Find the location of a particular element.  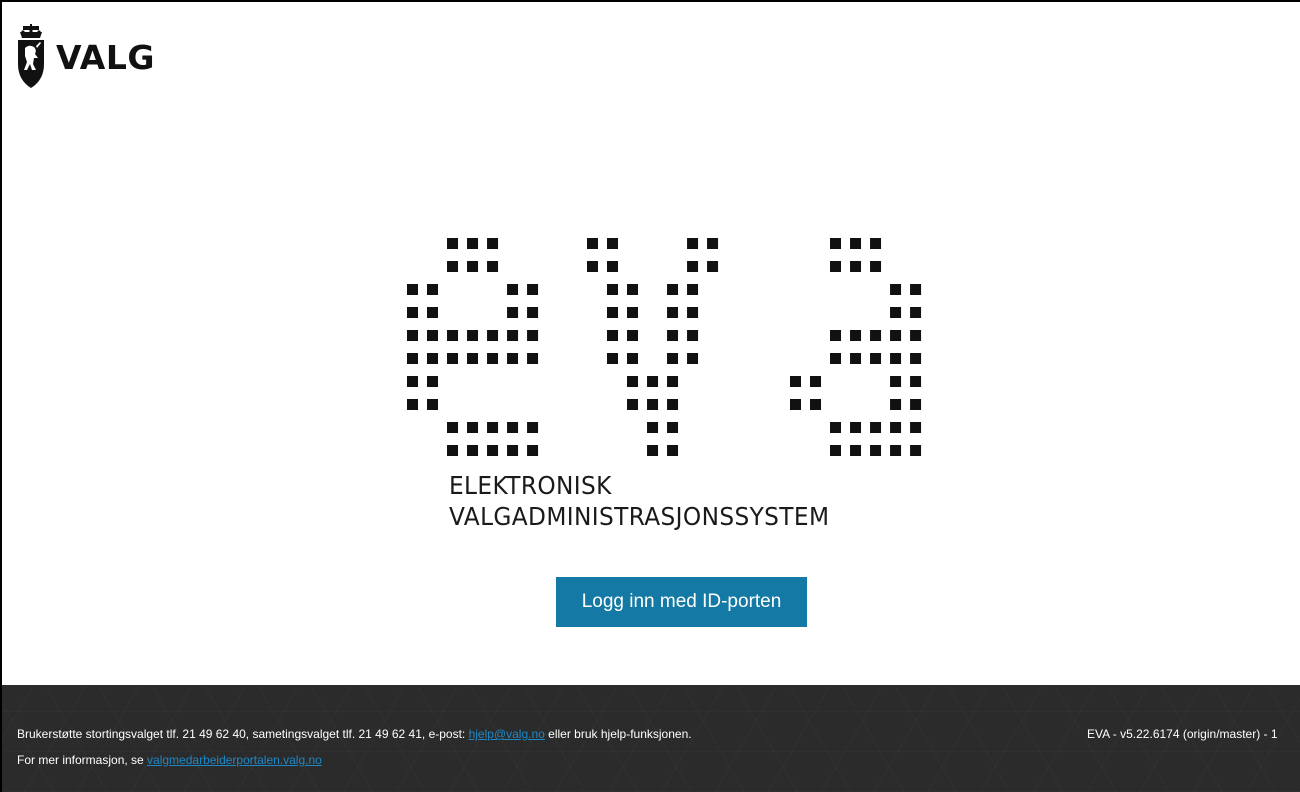

system-subtitle: ELEKTRONISK VALGADMINISTRASJONSSYSTEM is located at coordinates (639, 501).